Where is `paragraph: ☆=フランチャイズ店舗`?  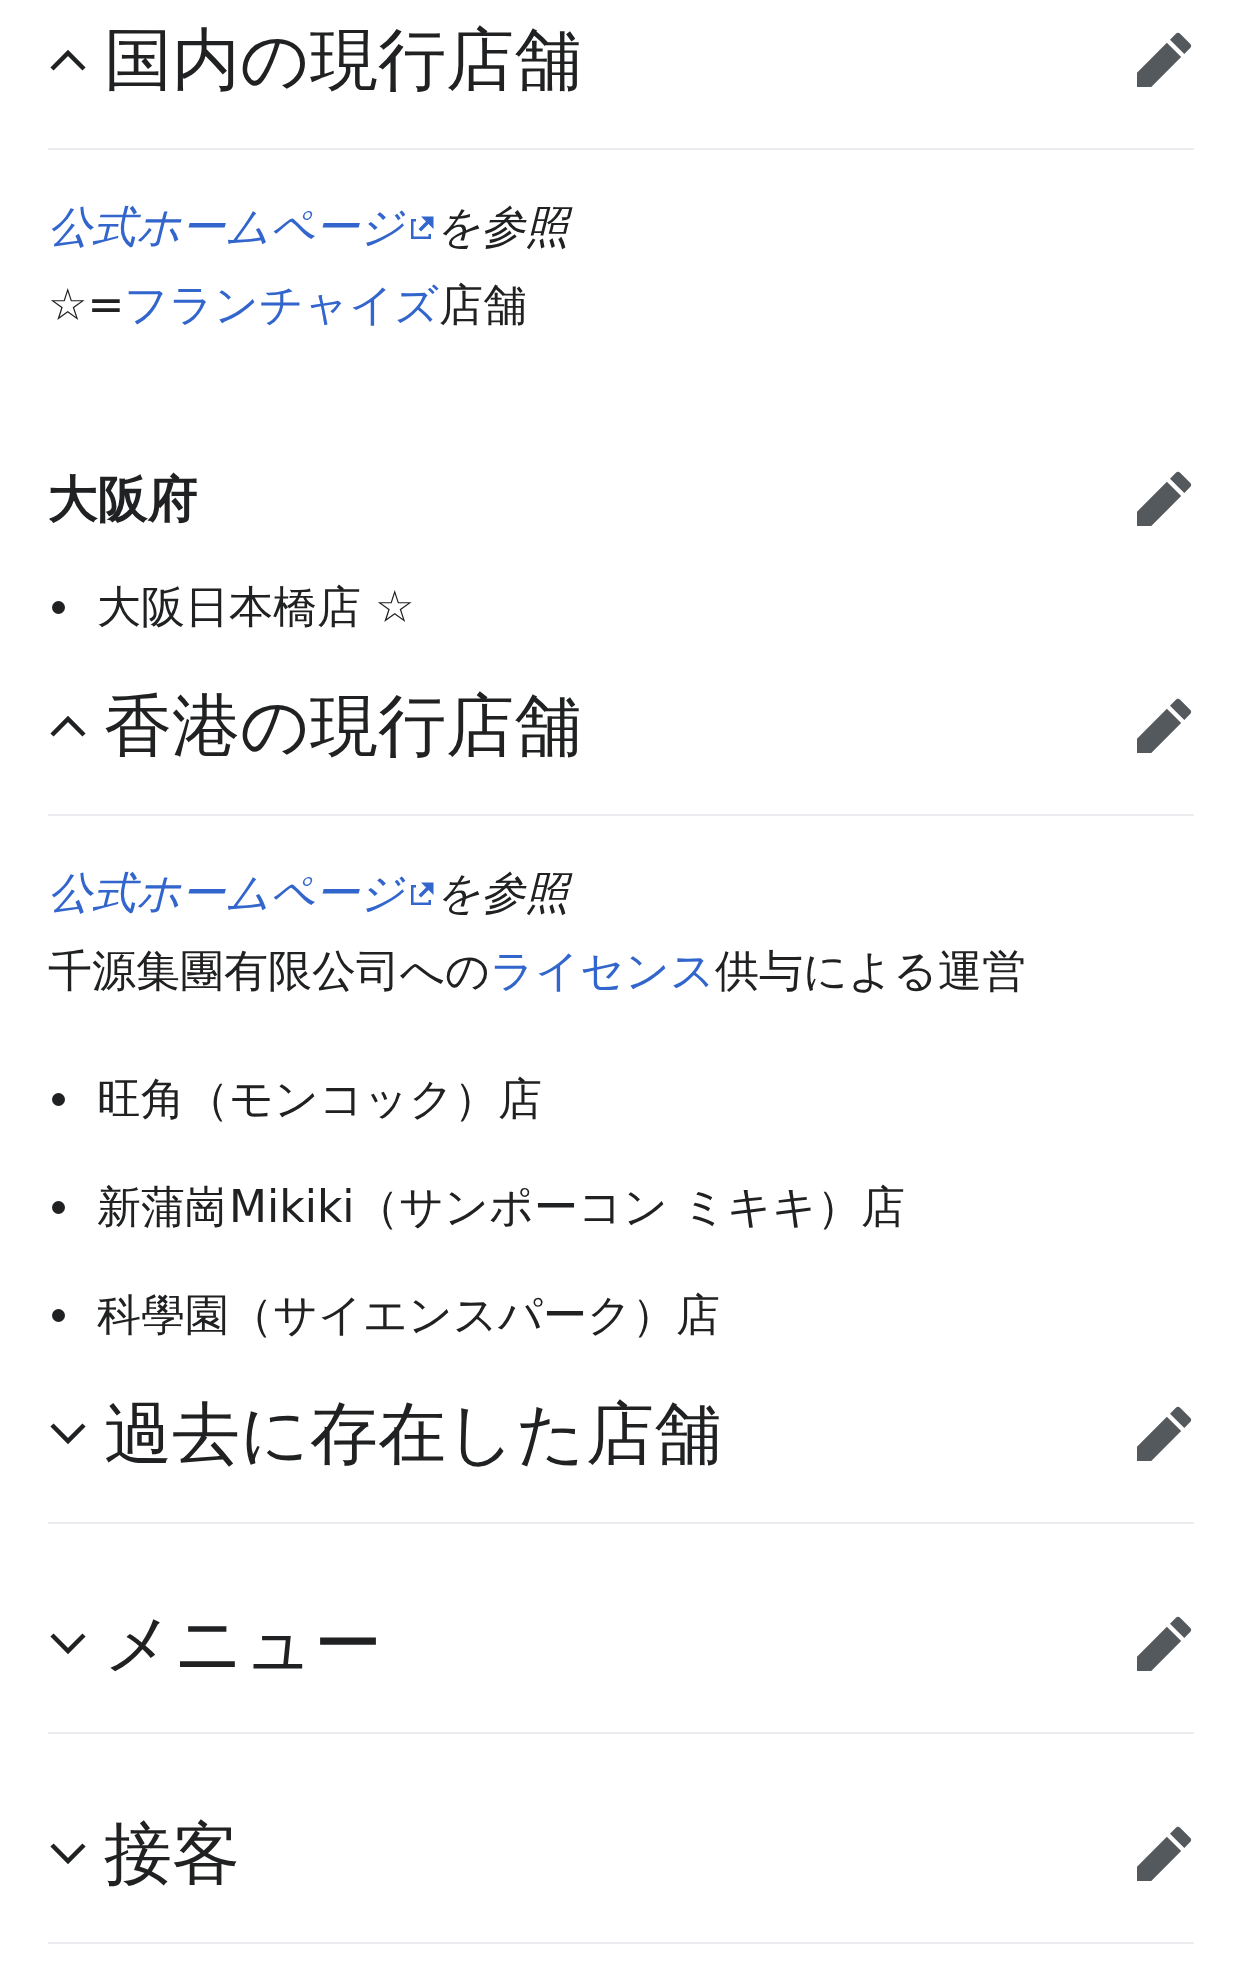 paragraph: ☆=フランチャイズ店舗 is located at coordinates (288, 305).